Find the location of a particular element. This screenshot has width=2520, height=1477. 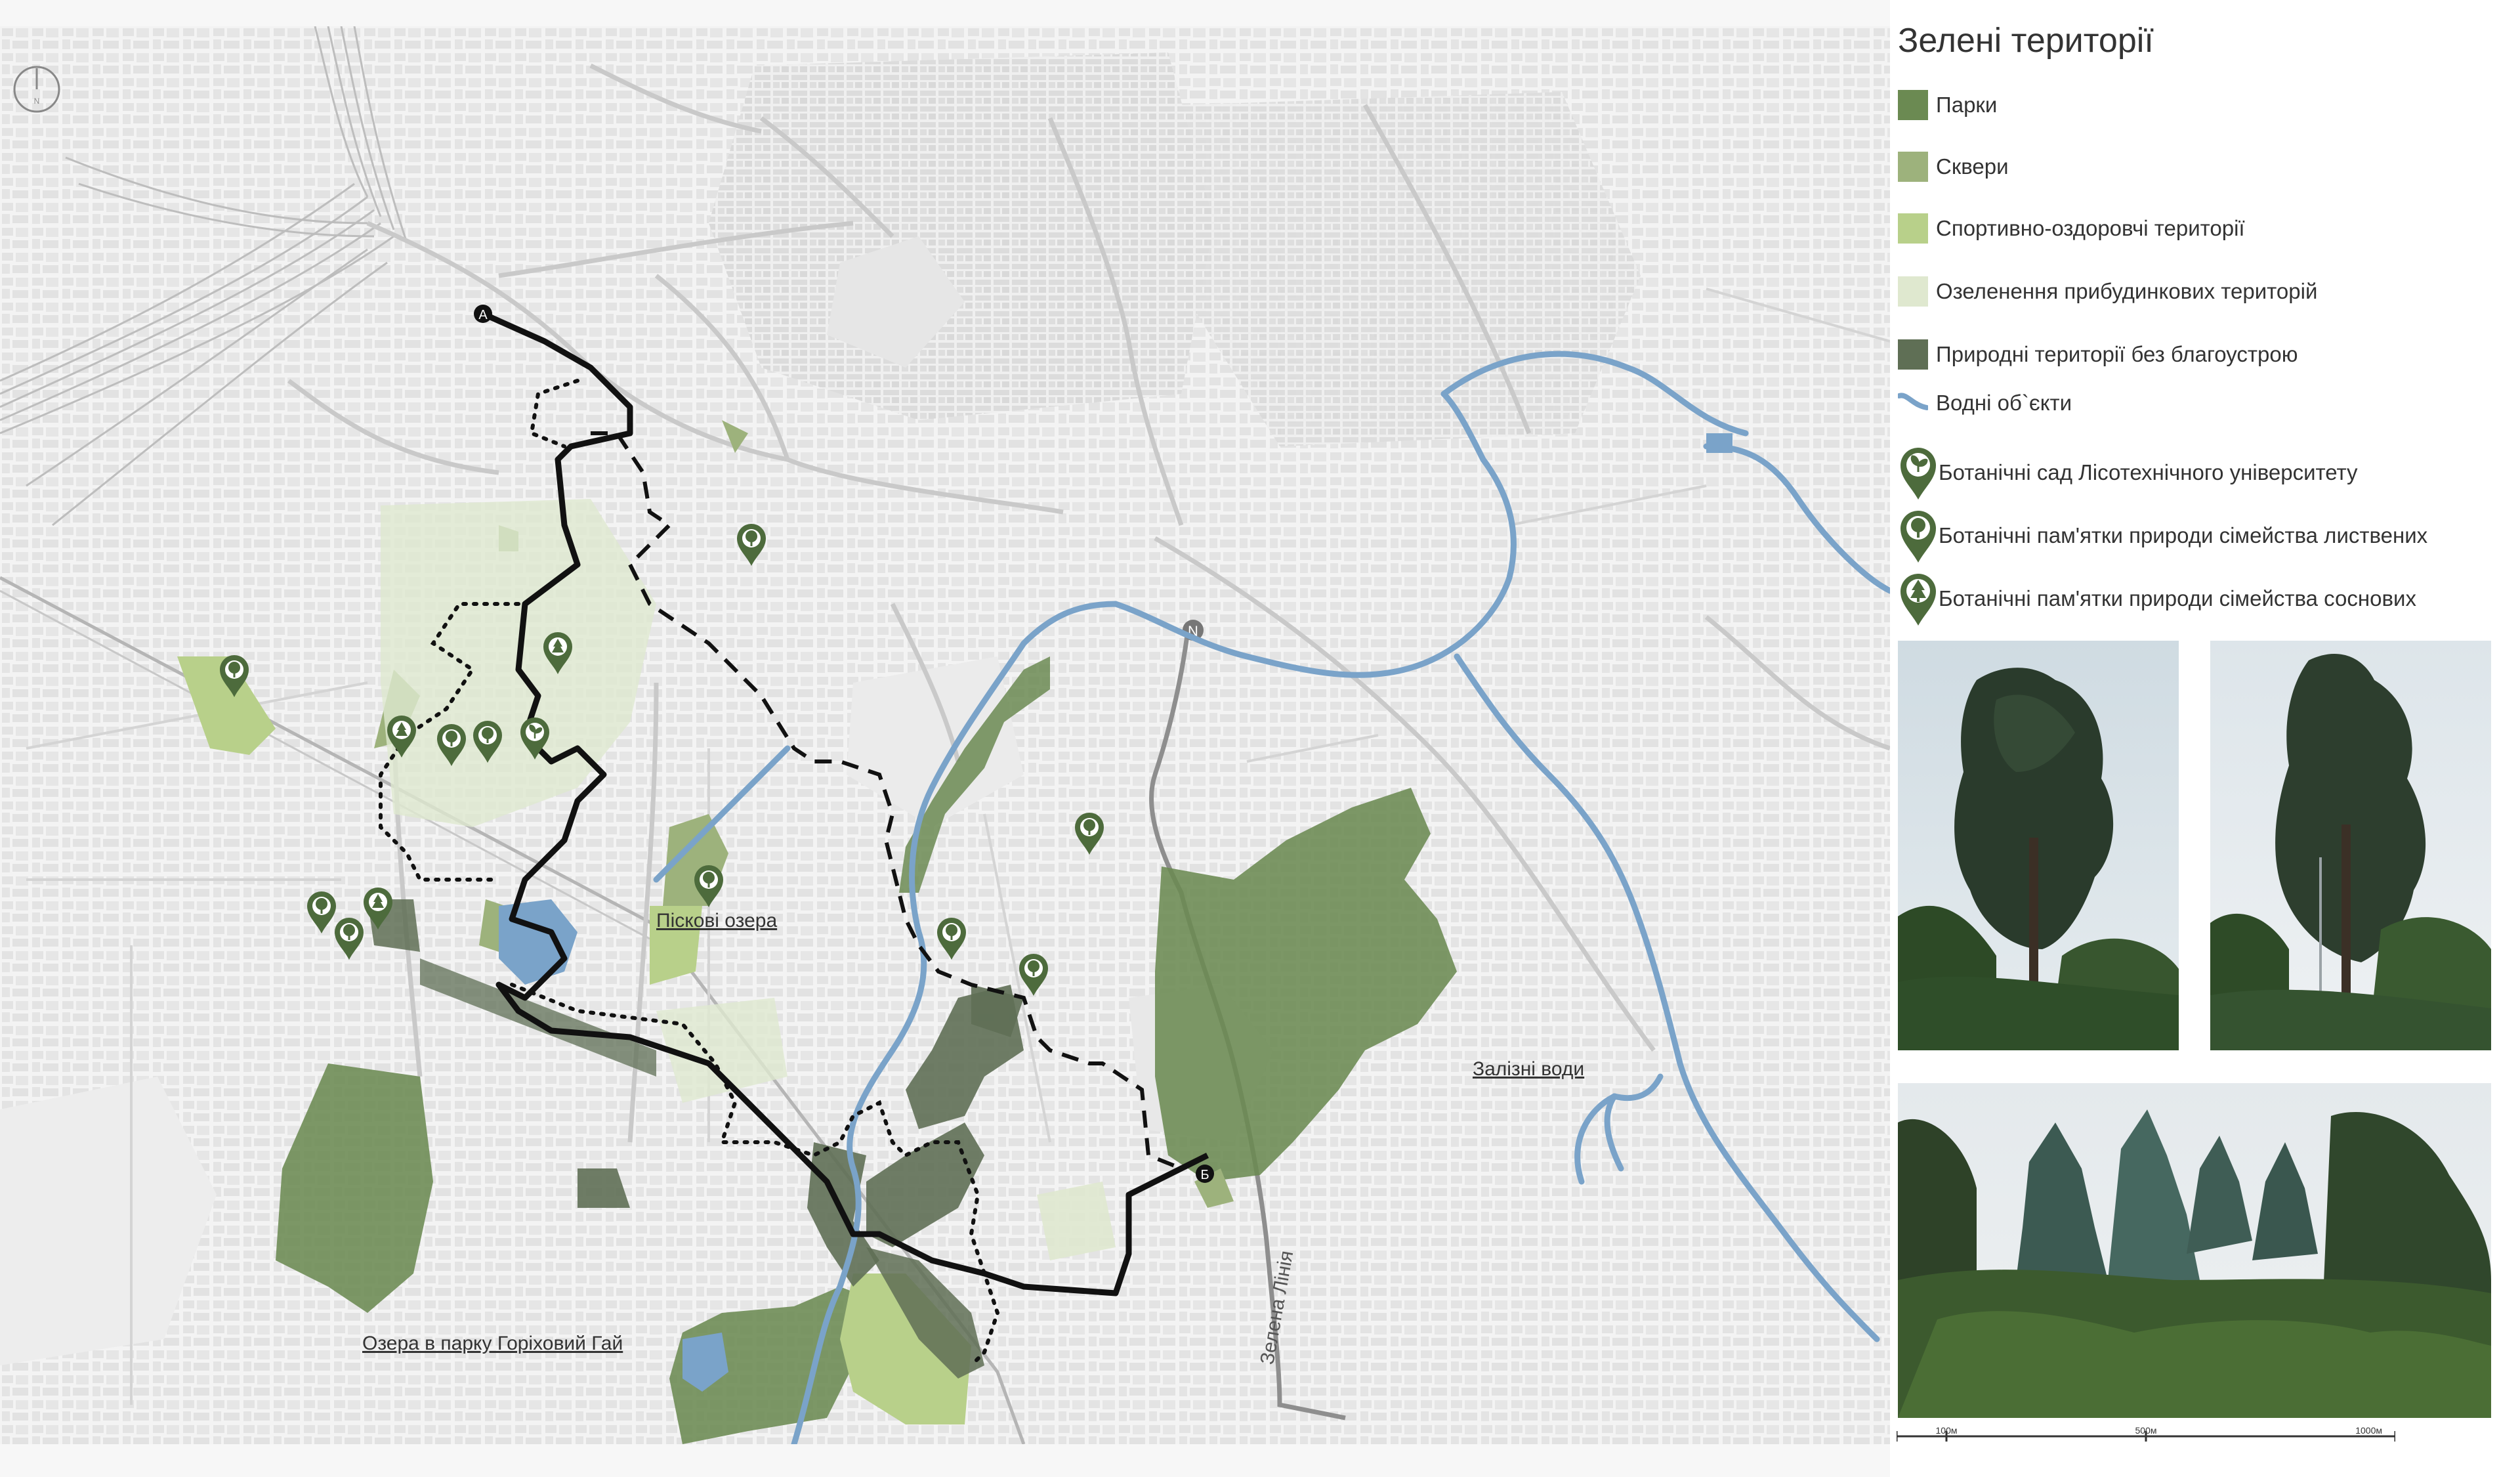

legend-item-natural: Природні території без благоустрою is located at coordinates (2098, 354).